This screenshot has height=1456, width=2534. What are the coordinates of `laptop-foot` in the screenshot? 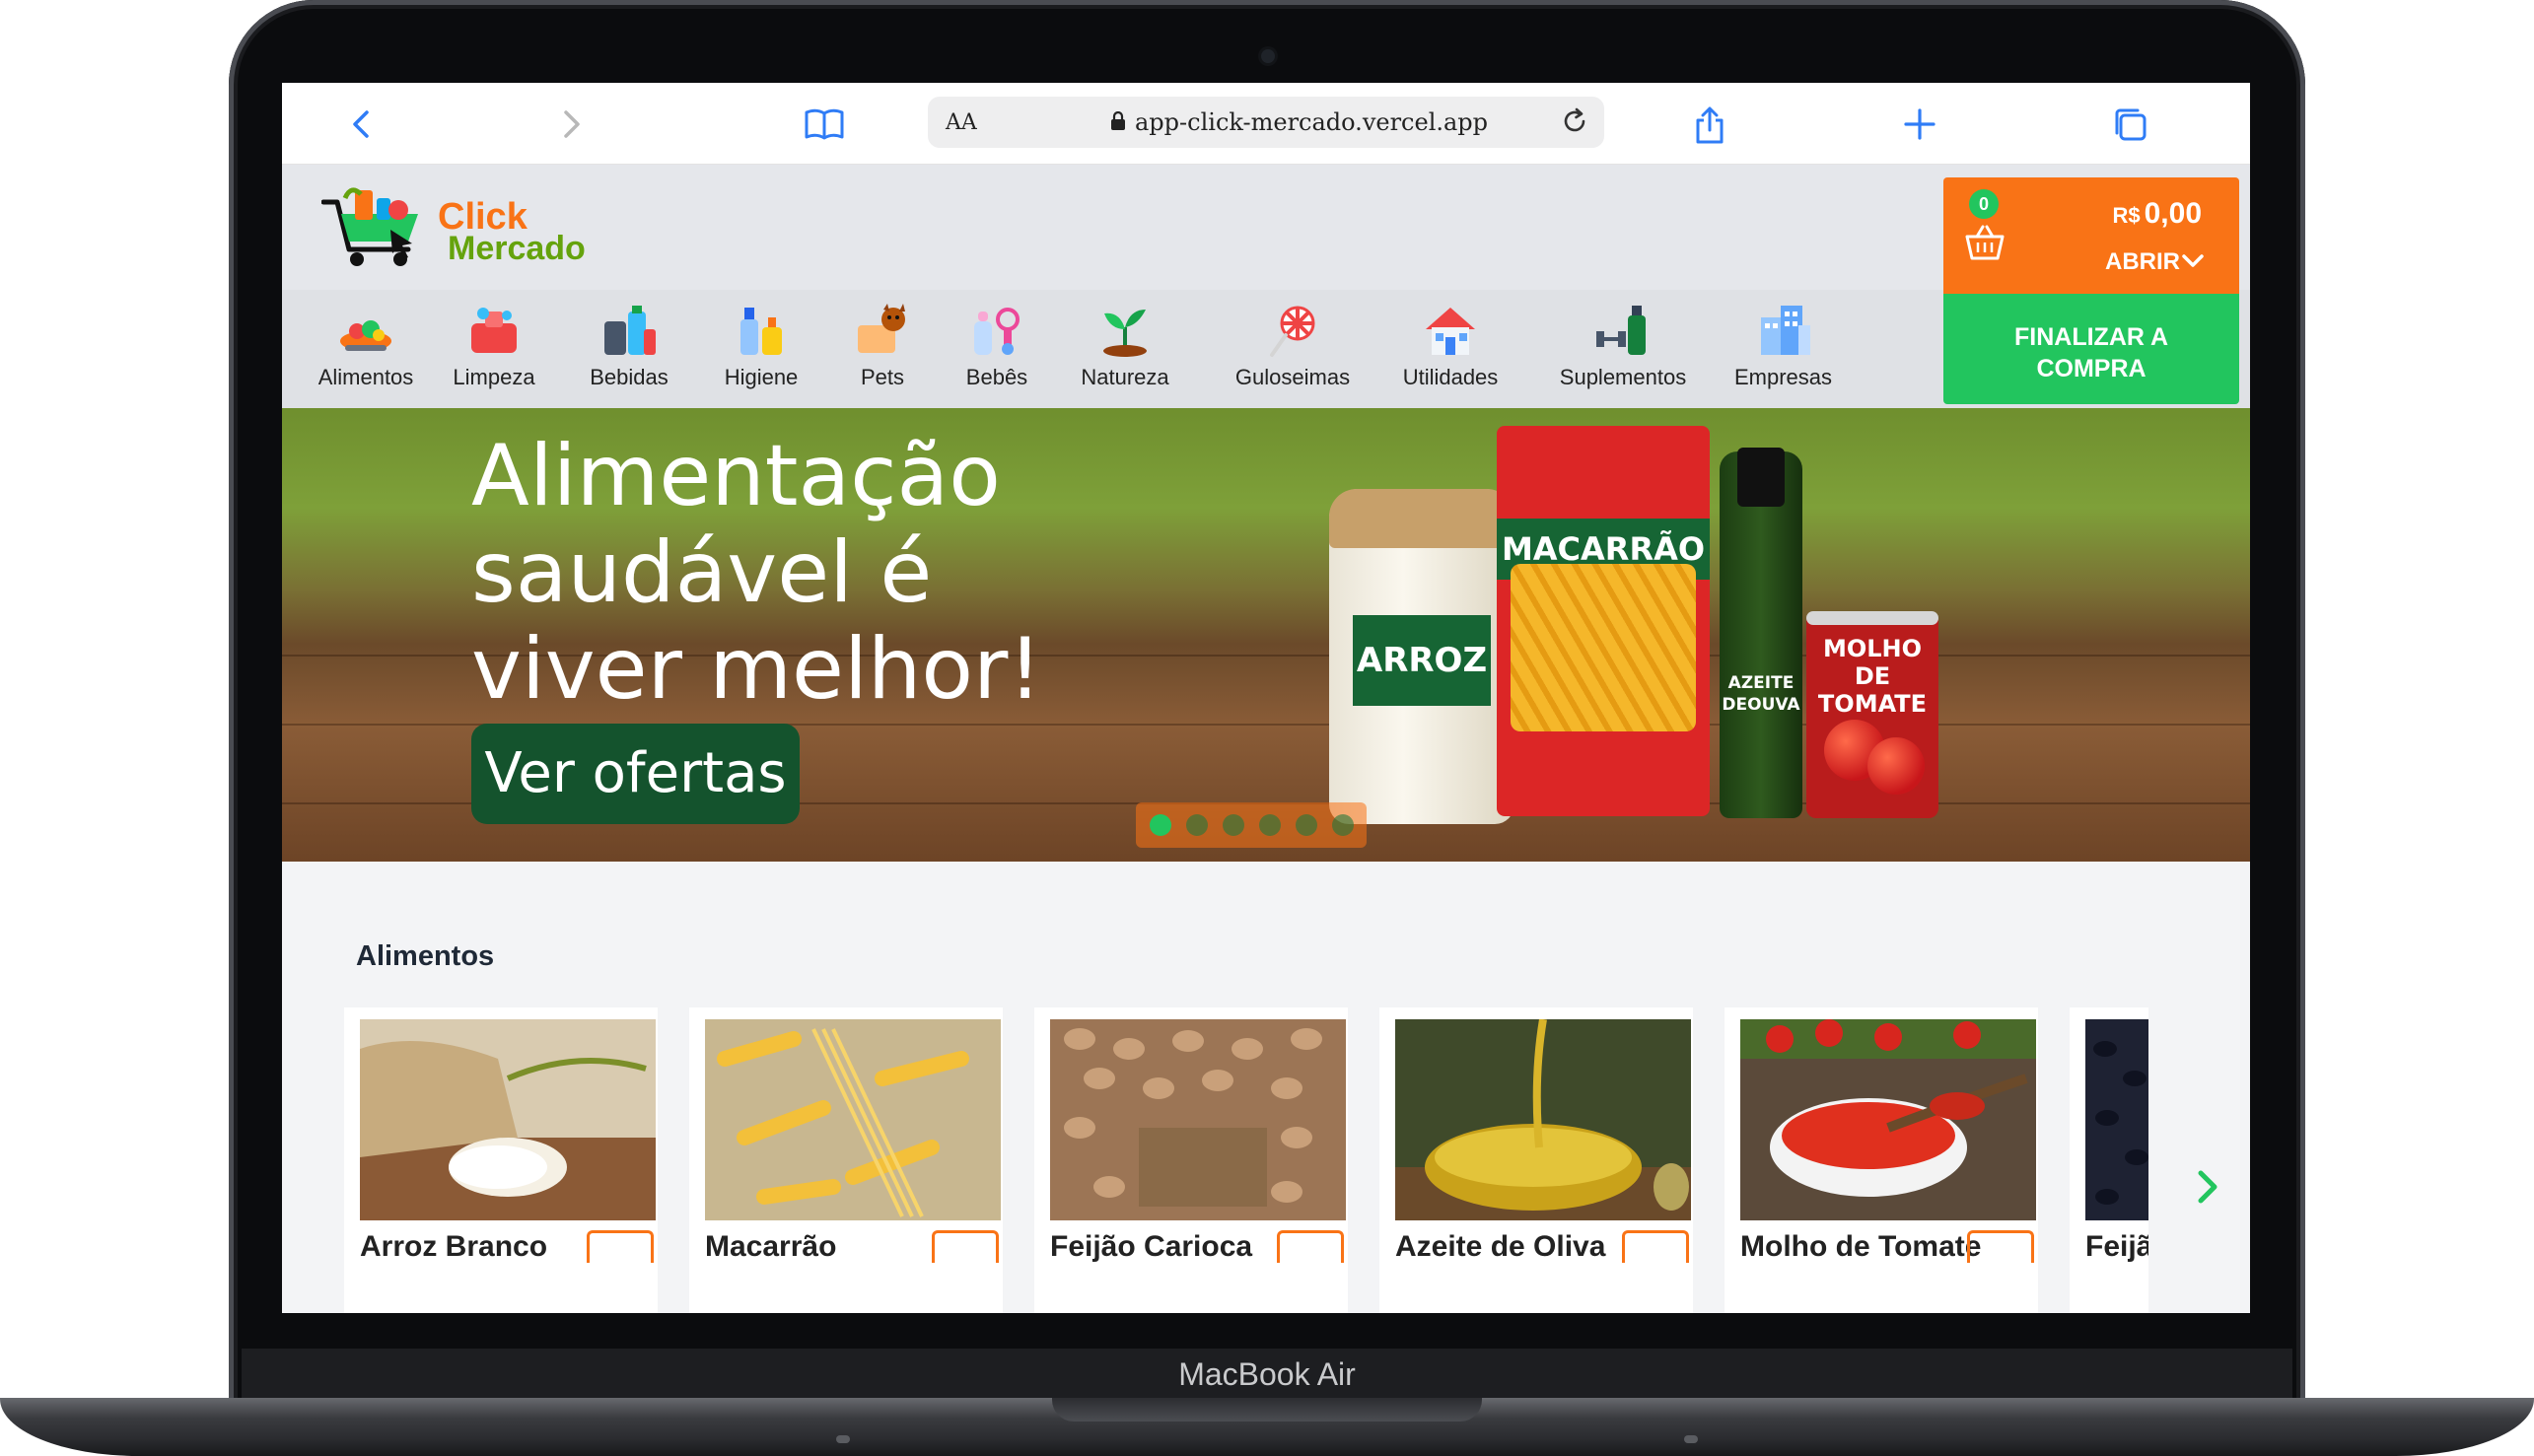 It's located at (843, 1439).